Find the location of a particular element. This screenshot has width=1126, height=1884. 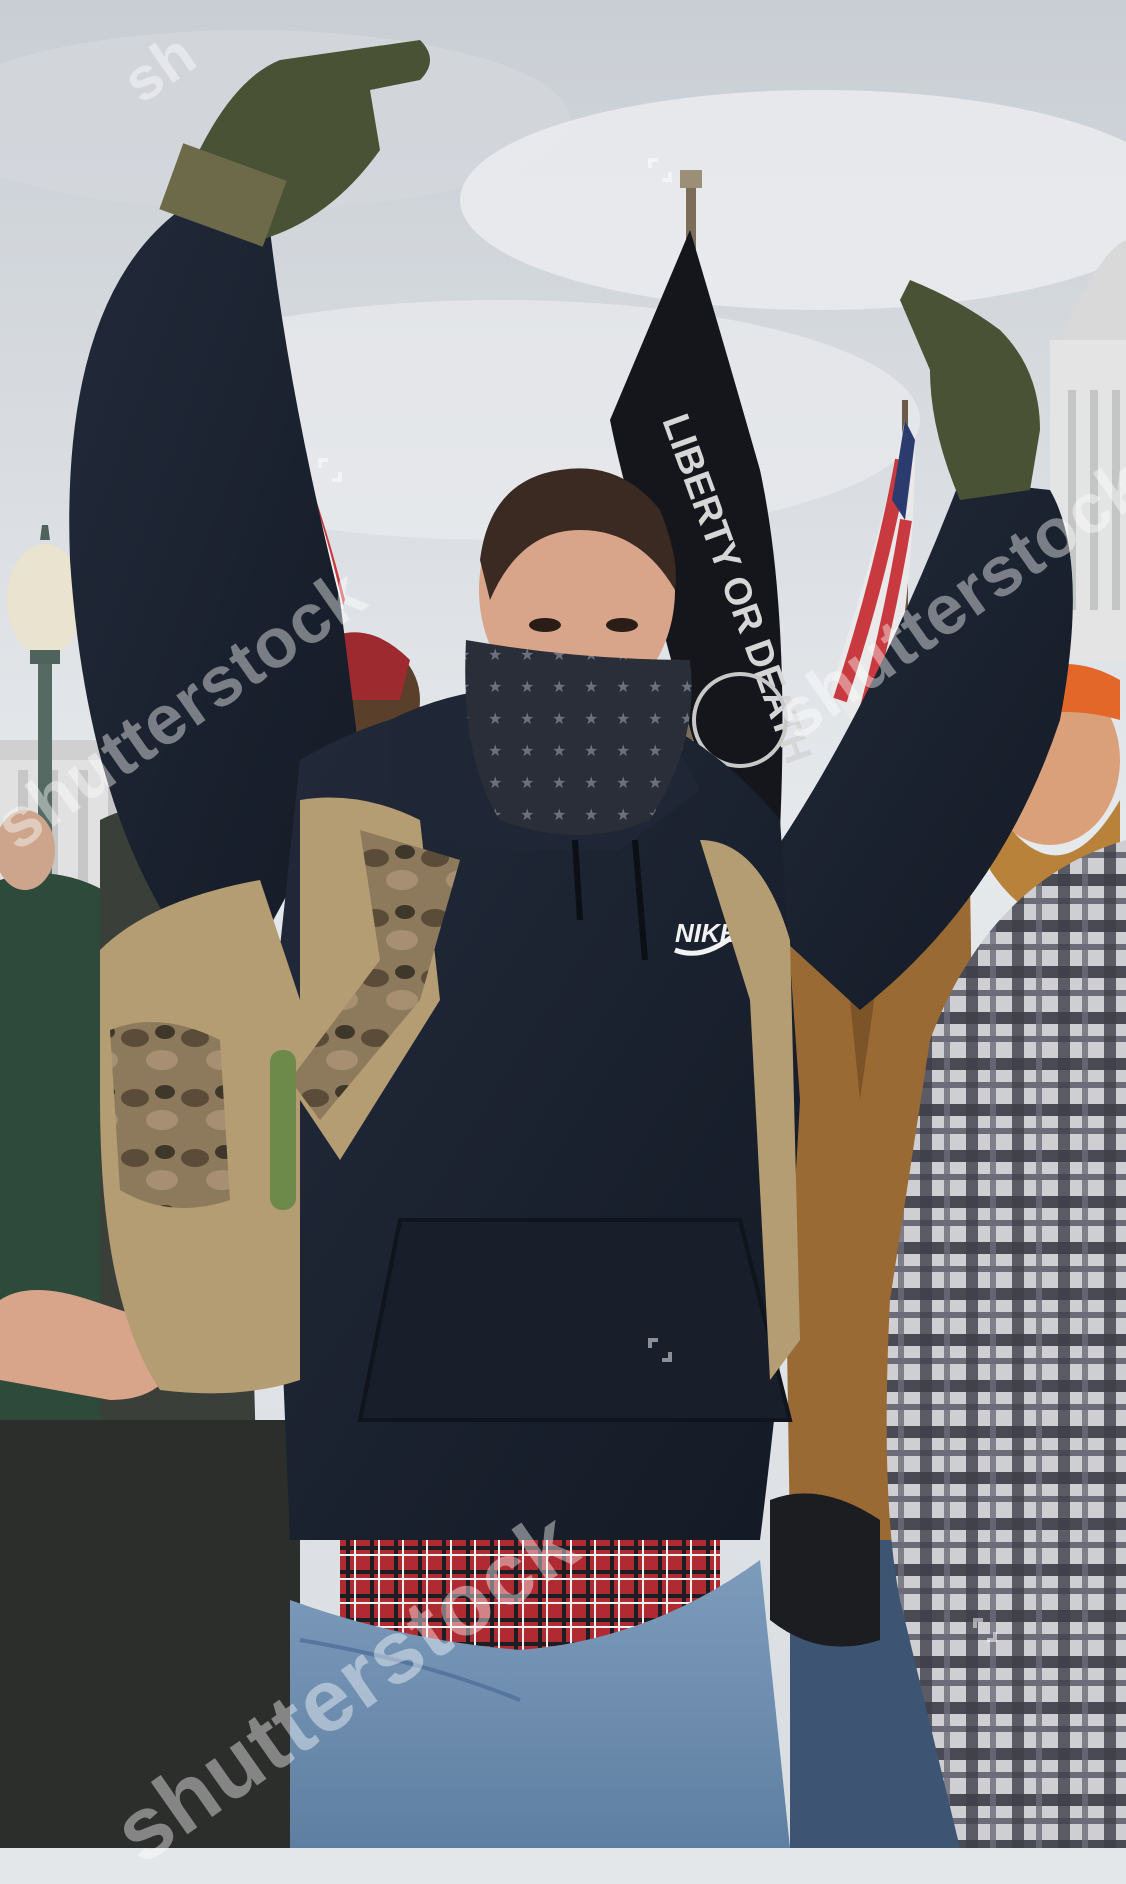

right-eye is located at coordinates (622, 625).